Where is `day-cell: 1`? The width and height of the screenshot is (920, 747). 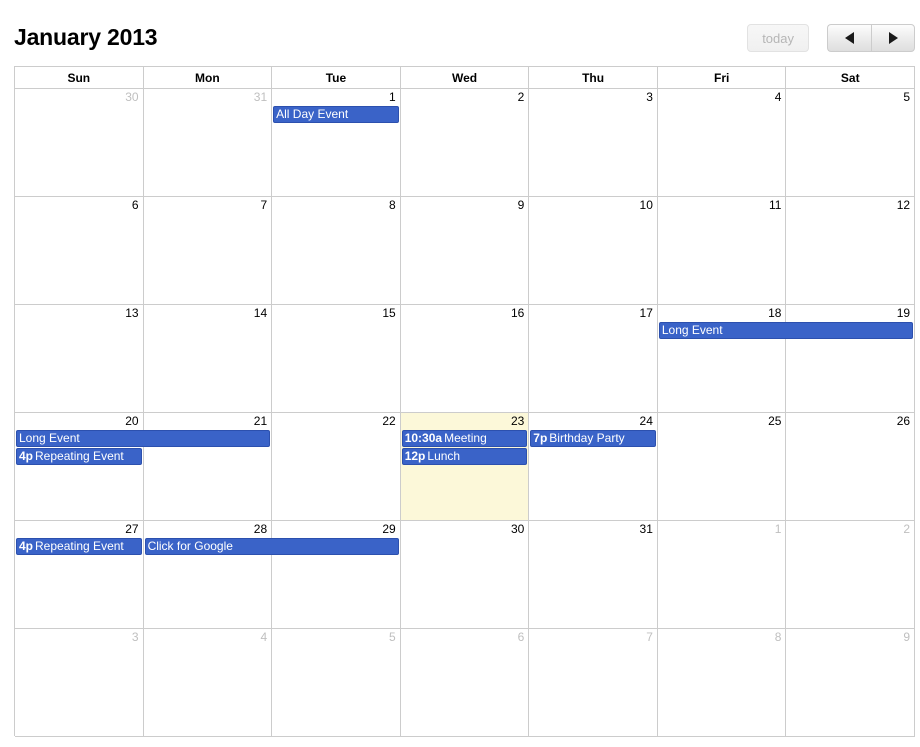 day-cell: 1 is located at coordinates (722, 575).